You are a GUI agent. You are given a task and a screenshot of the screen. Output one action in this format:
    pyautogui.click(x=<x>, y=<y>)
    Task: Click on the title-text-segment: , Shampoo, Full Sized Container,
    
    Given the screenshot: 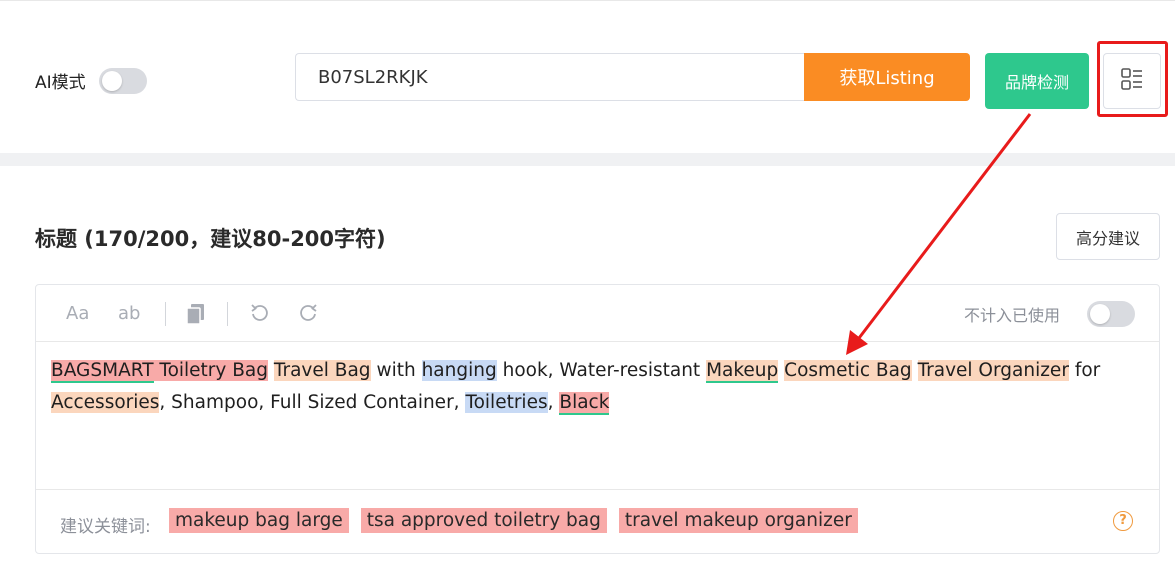 What is the action you would take?
    pyautogui.click(x=312, y=402)
    